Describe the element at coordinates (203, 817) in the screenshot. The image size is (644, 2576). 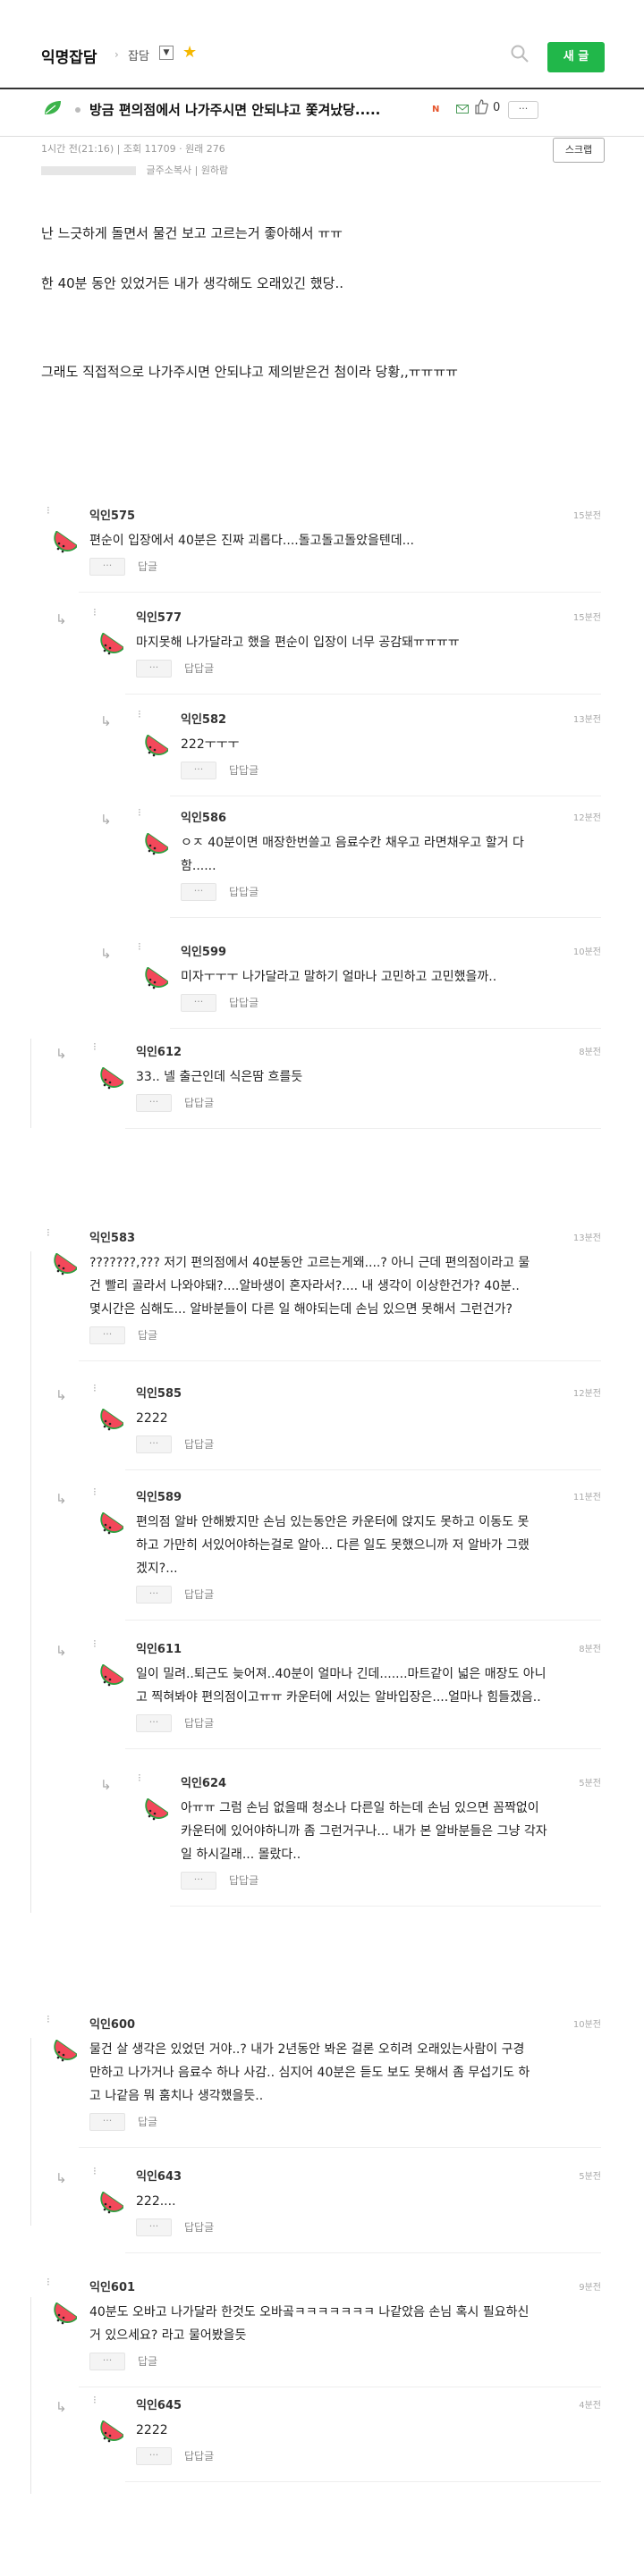
I see `comment-author: 익인586` at that location.